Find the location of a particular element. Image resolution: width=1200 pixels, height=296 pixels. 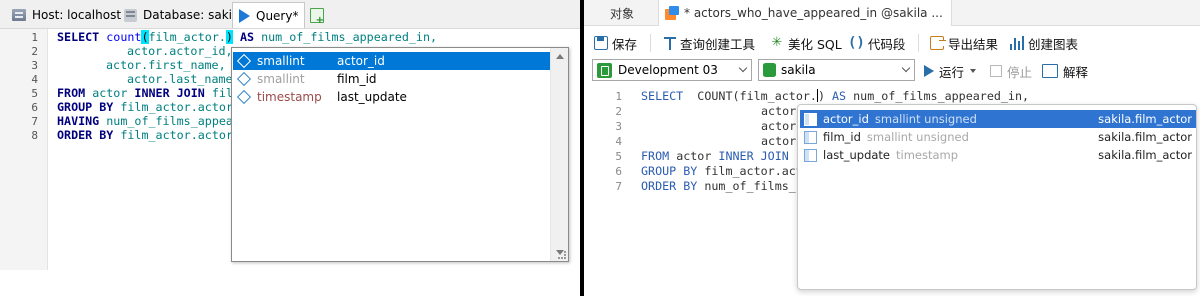

main-toolbar: 保存 查询创建工具 ✳ 美化 SQL () 代码段 导出结果 创建图表 is located at coordinates (892, 42).